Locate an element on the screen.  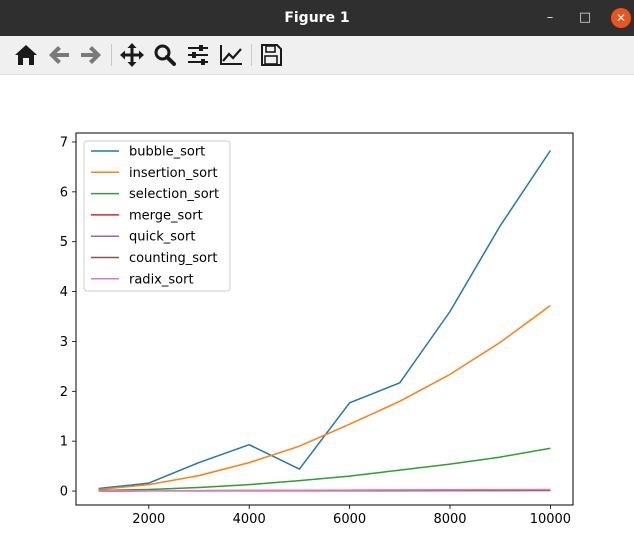
back-button is located at coordinates (59, 55).